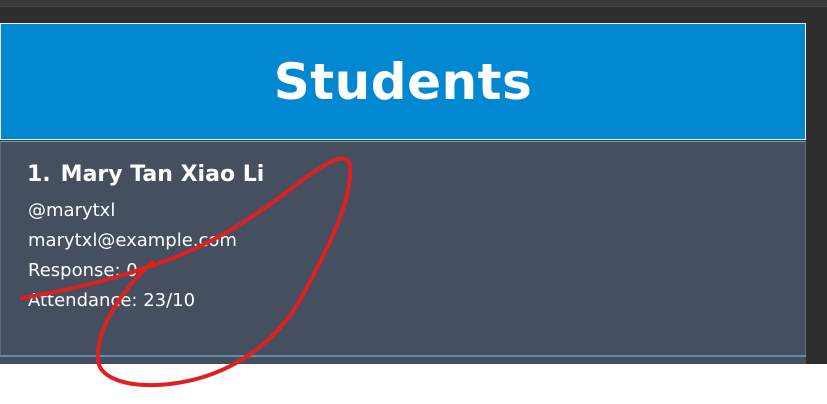  What do you see at coordinates (39, 174) in the screenshot?
I see `student-index: 1.` at bounding box center [39, 174].